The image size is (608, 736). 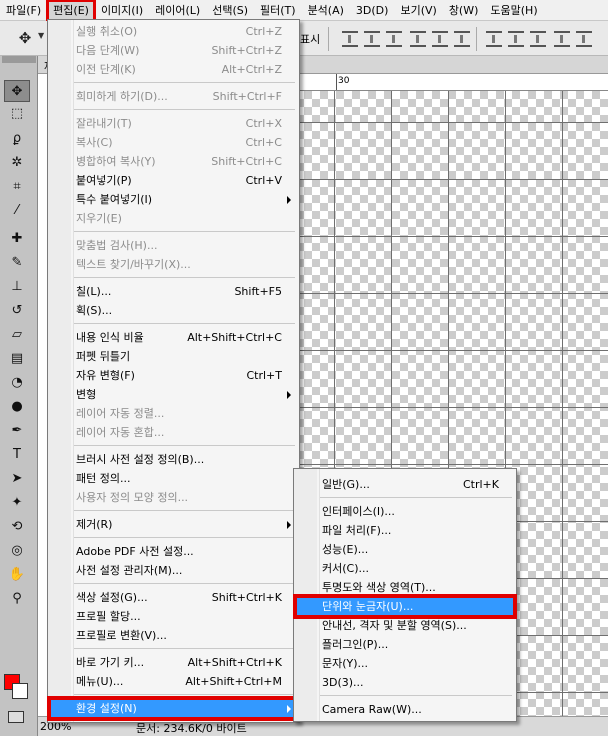 I want to click on show-transform-label: 표시, so click(x=310, y=39).